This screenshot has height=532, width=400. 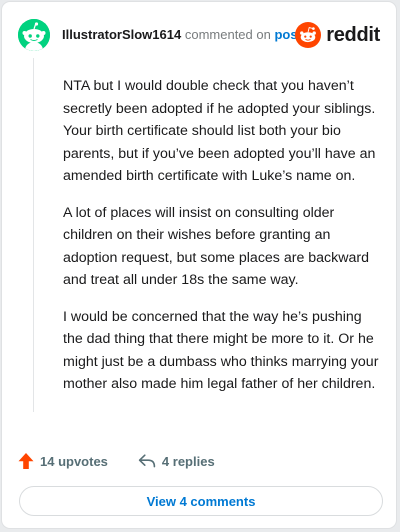 I want to click on upvote-count: 14 upvotes, so click(x=74, y=461).